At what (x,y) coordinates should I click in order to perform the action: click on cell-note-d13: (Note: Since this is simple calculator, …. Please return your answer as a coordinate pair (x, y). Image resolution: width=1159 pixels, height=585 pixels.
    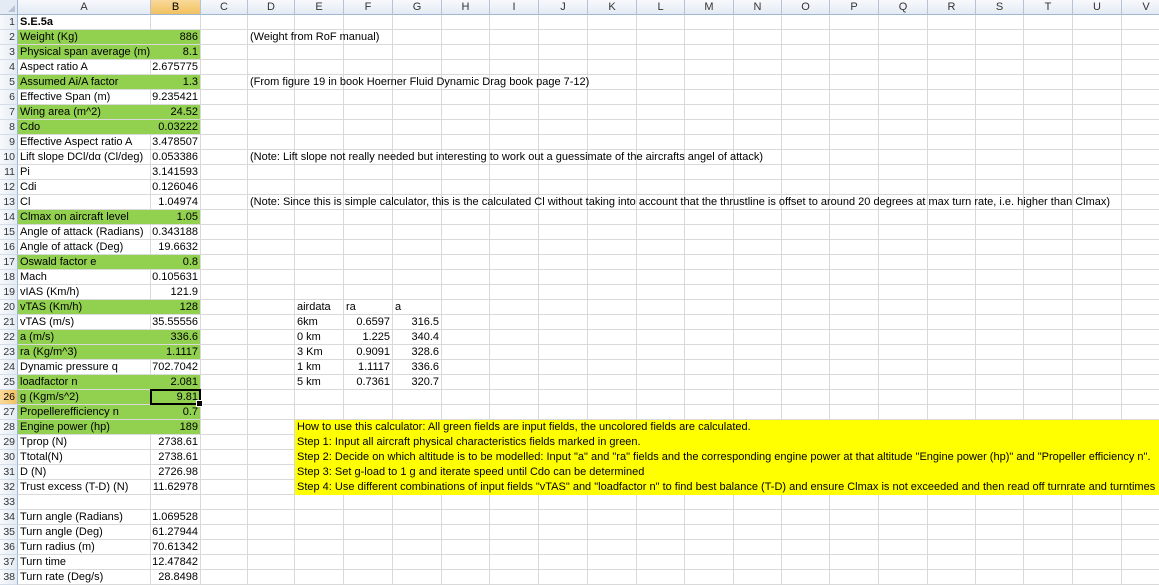
    Looking at the image, I should click on (680, 202).